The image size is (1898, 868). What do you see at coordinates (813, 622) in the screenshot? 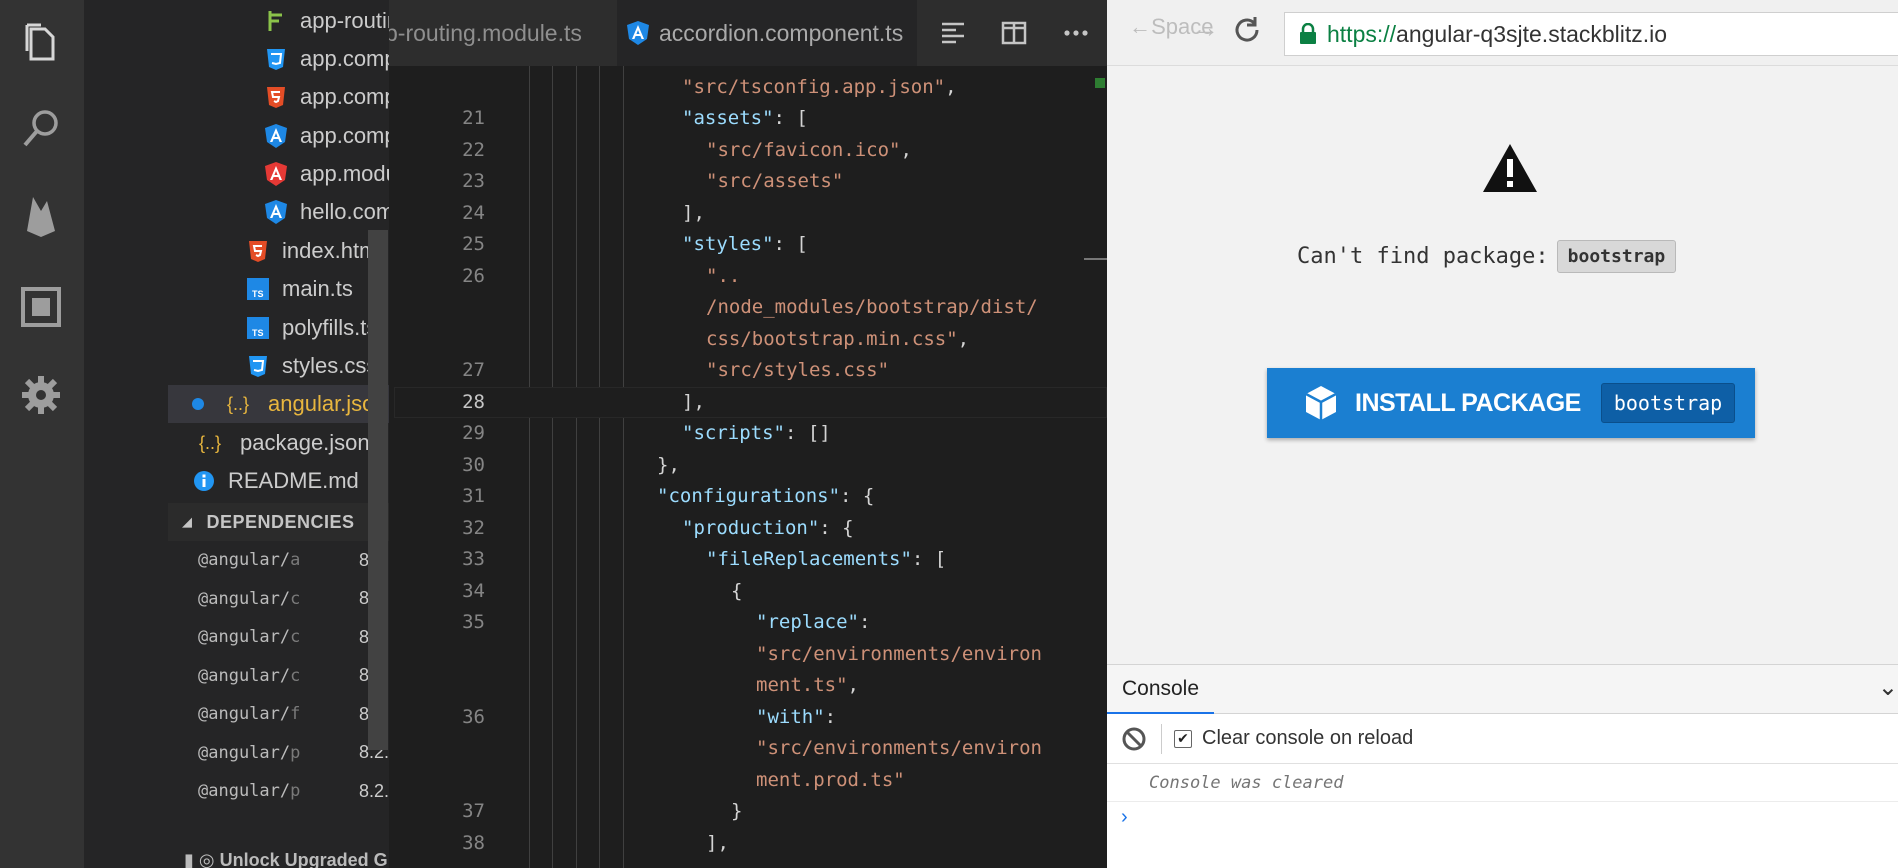
I see `code-line: "replace":` at bounding box center [813, 622].